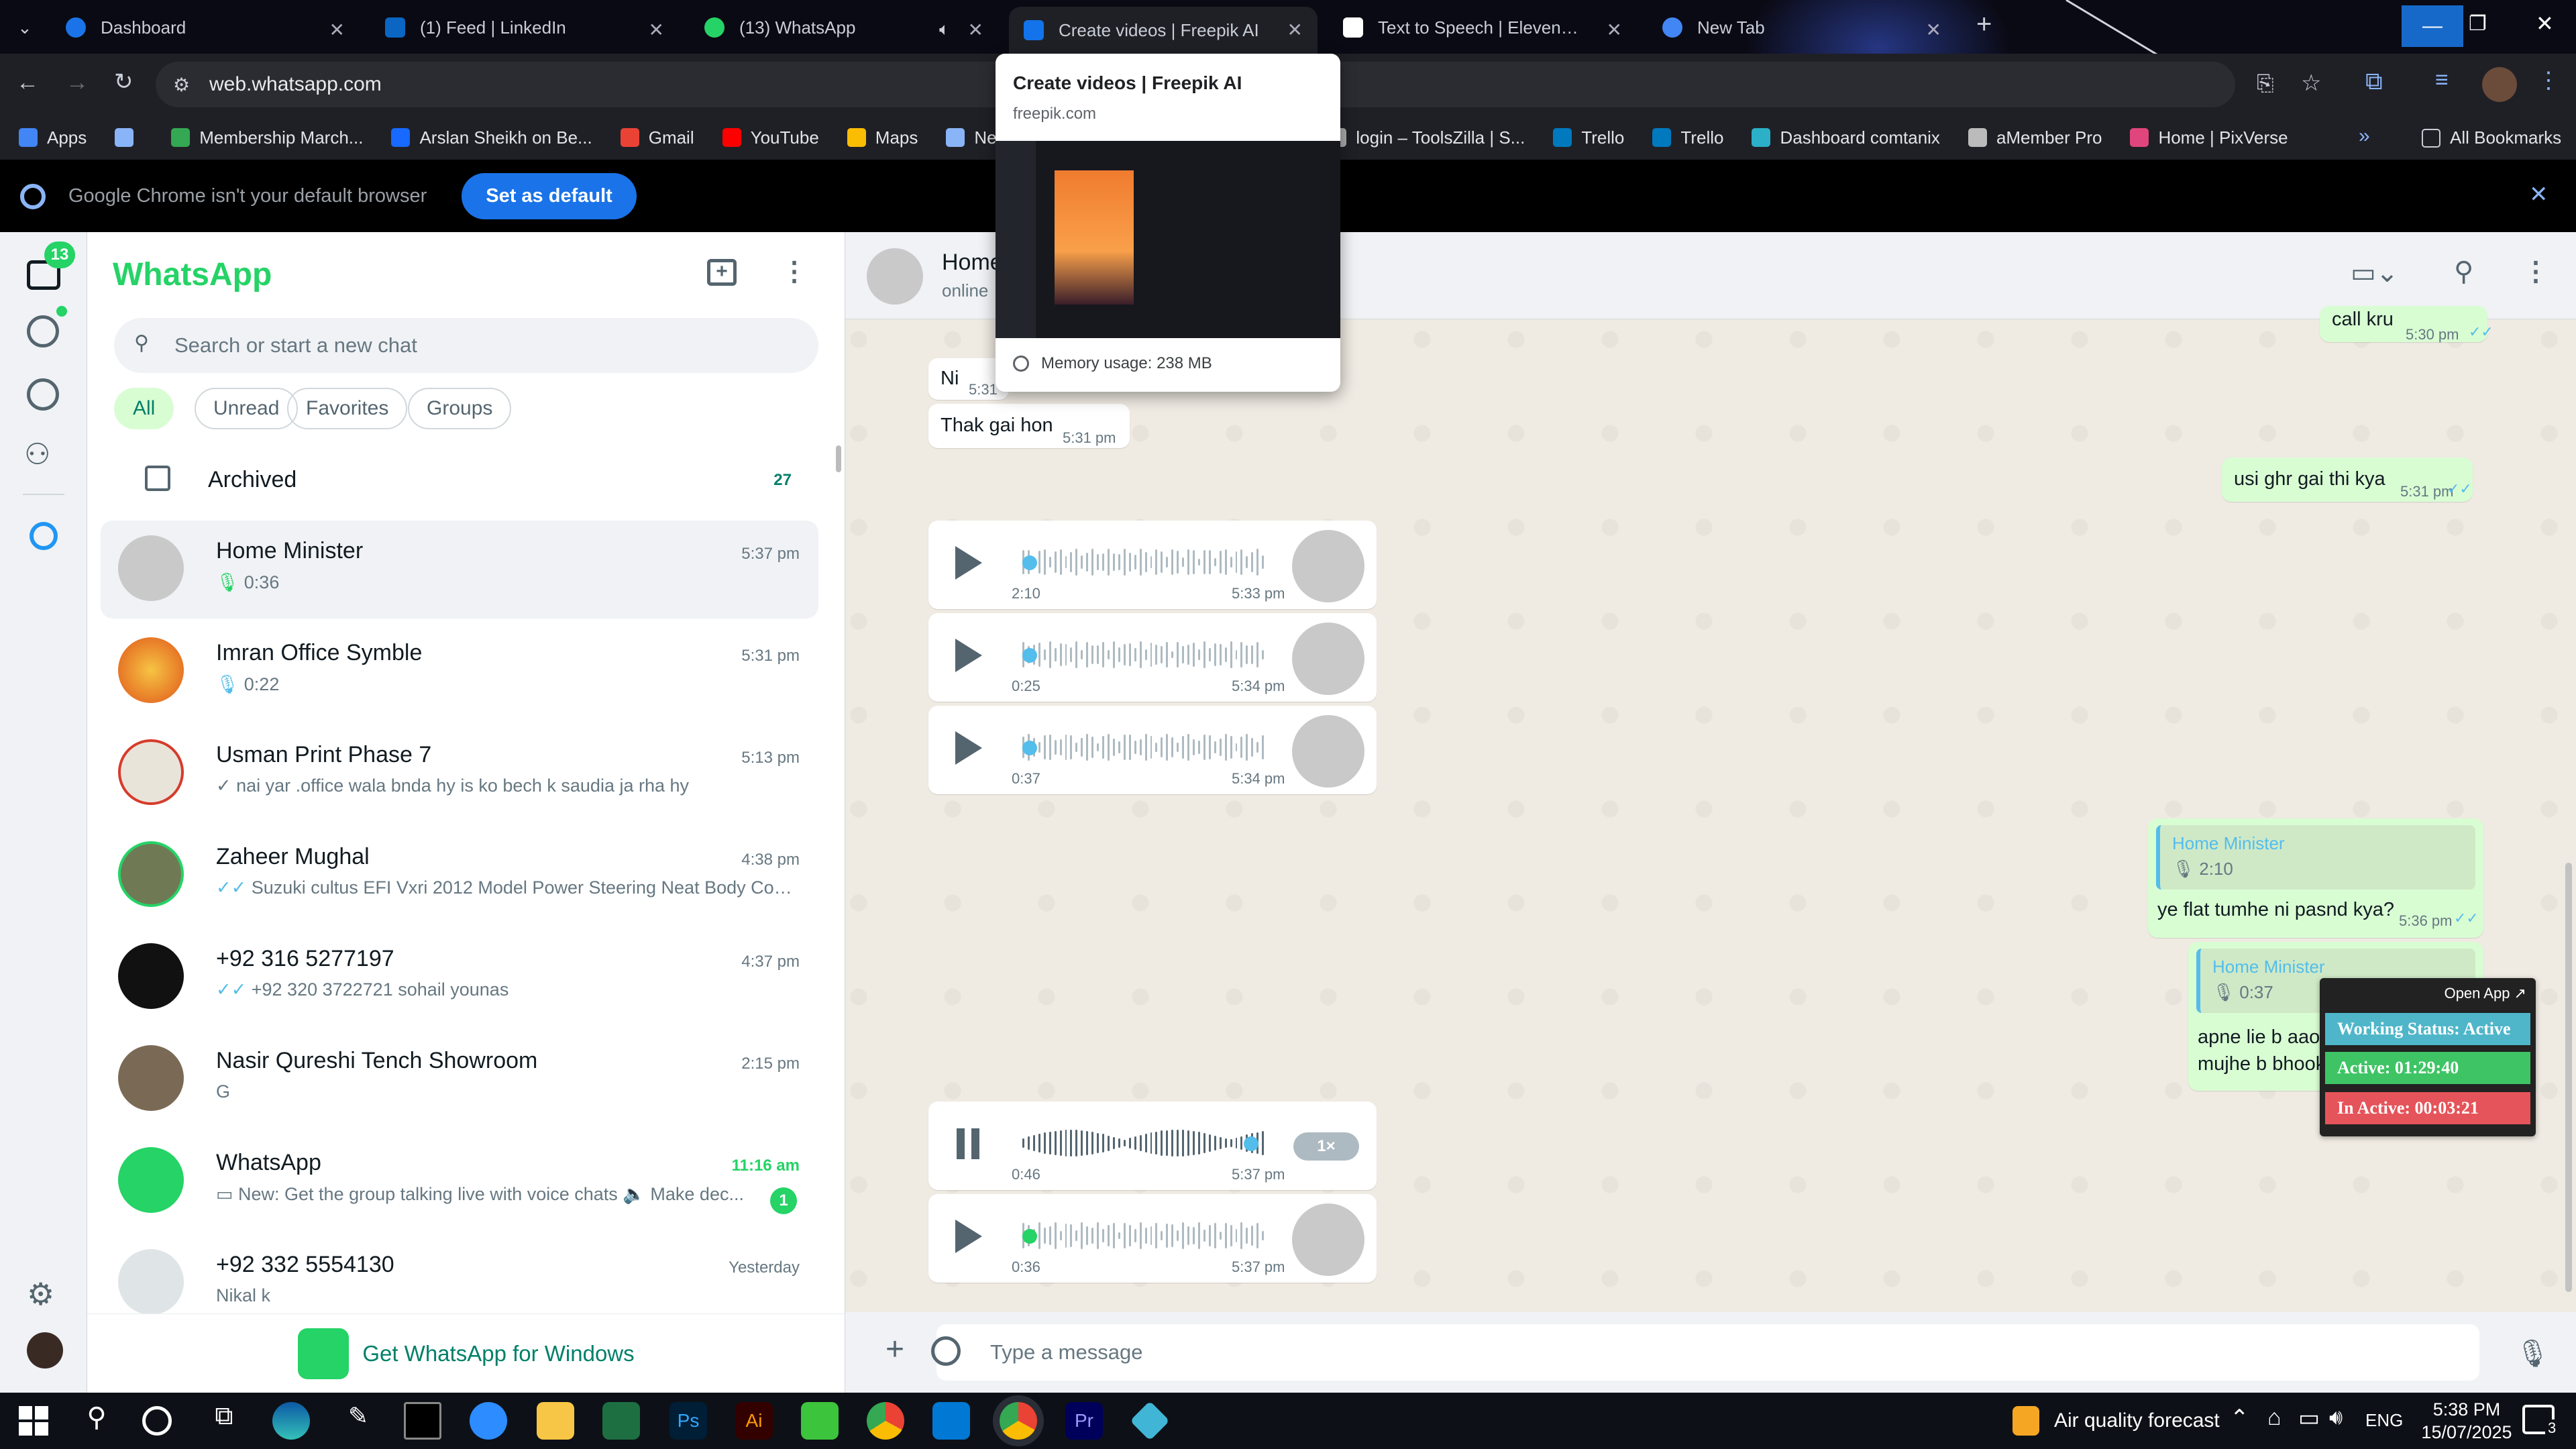 The height and width of the screenshot is (1449, 2576). I want to click on tray-app-icon: ⌂, so click(2274, 1418).